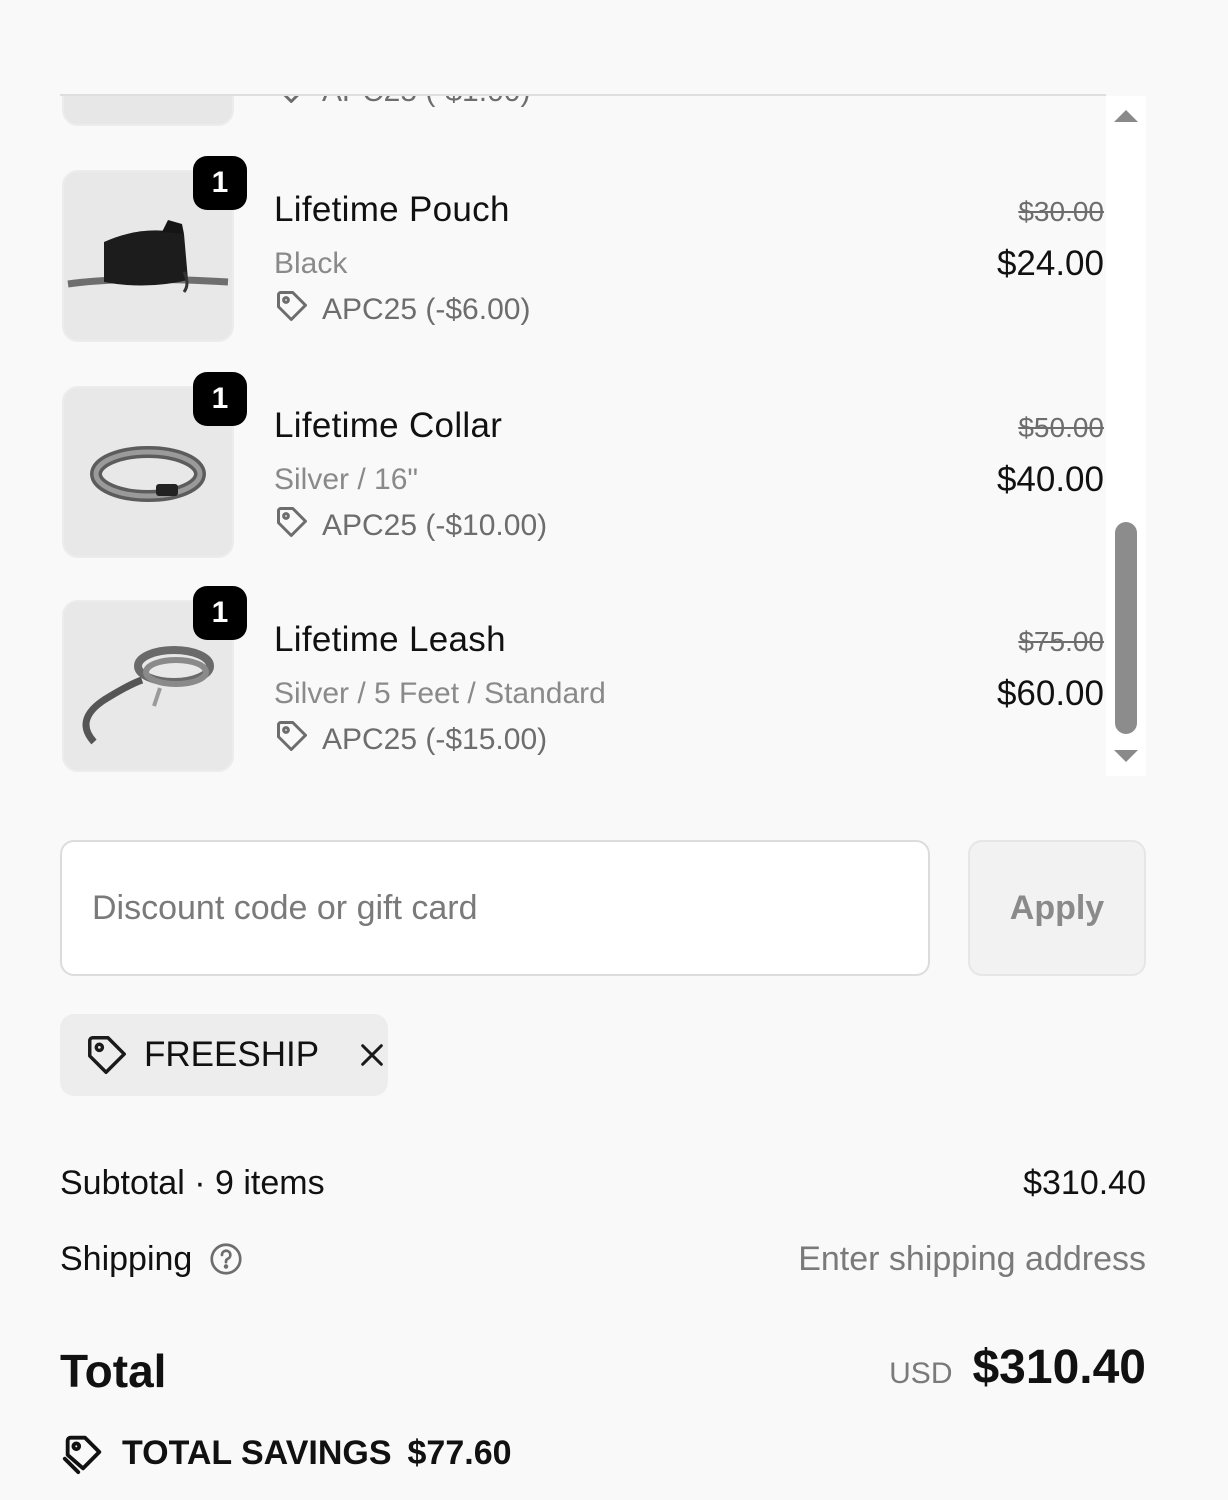 This screenshot has width=1228, height=1500. I want to click on shipping-row: Shipping Enter shipping address, so click(603, 1259).